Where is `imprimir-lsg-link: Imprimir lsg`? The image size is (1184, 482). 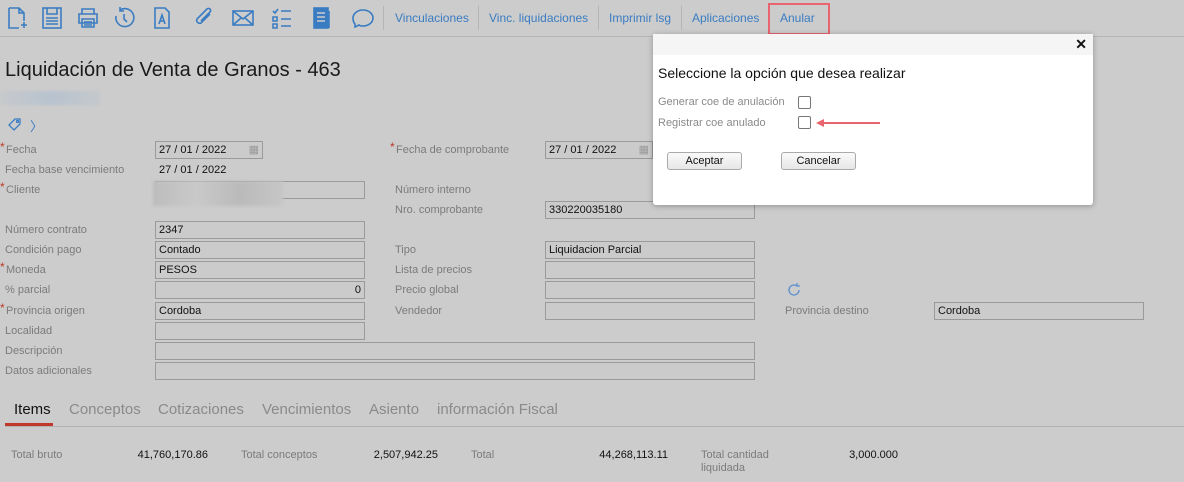 imprimir-lsg-link: Imprimir lsg is located at coordinates (640, 18).